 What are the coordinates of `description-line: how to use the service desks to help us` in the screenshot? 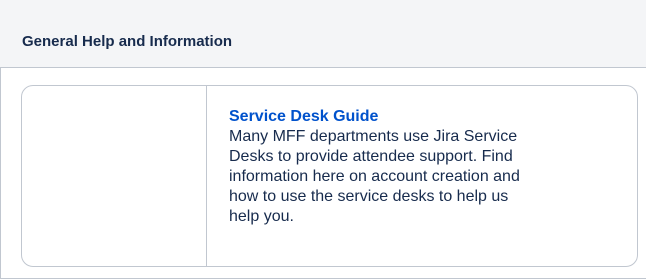 It's located at (369, 196).